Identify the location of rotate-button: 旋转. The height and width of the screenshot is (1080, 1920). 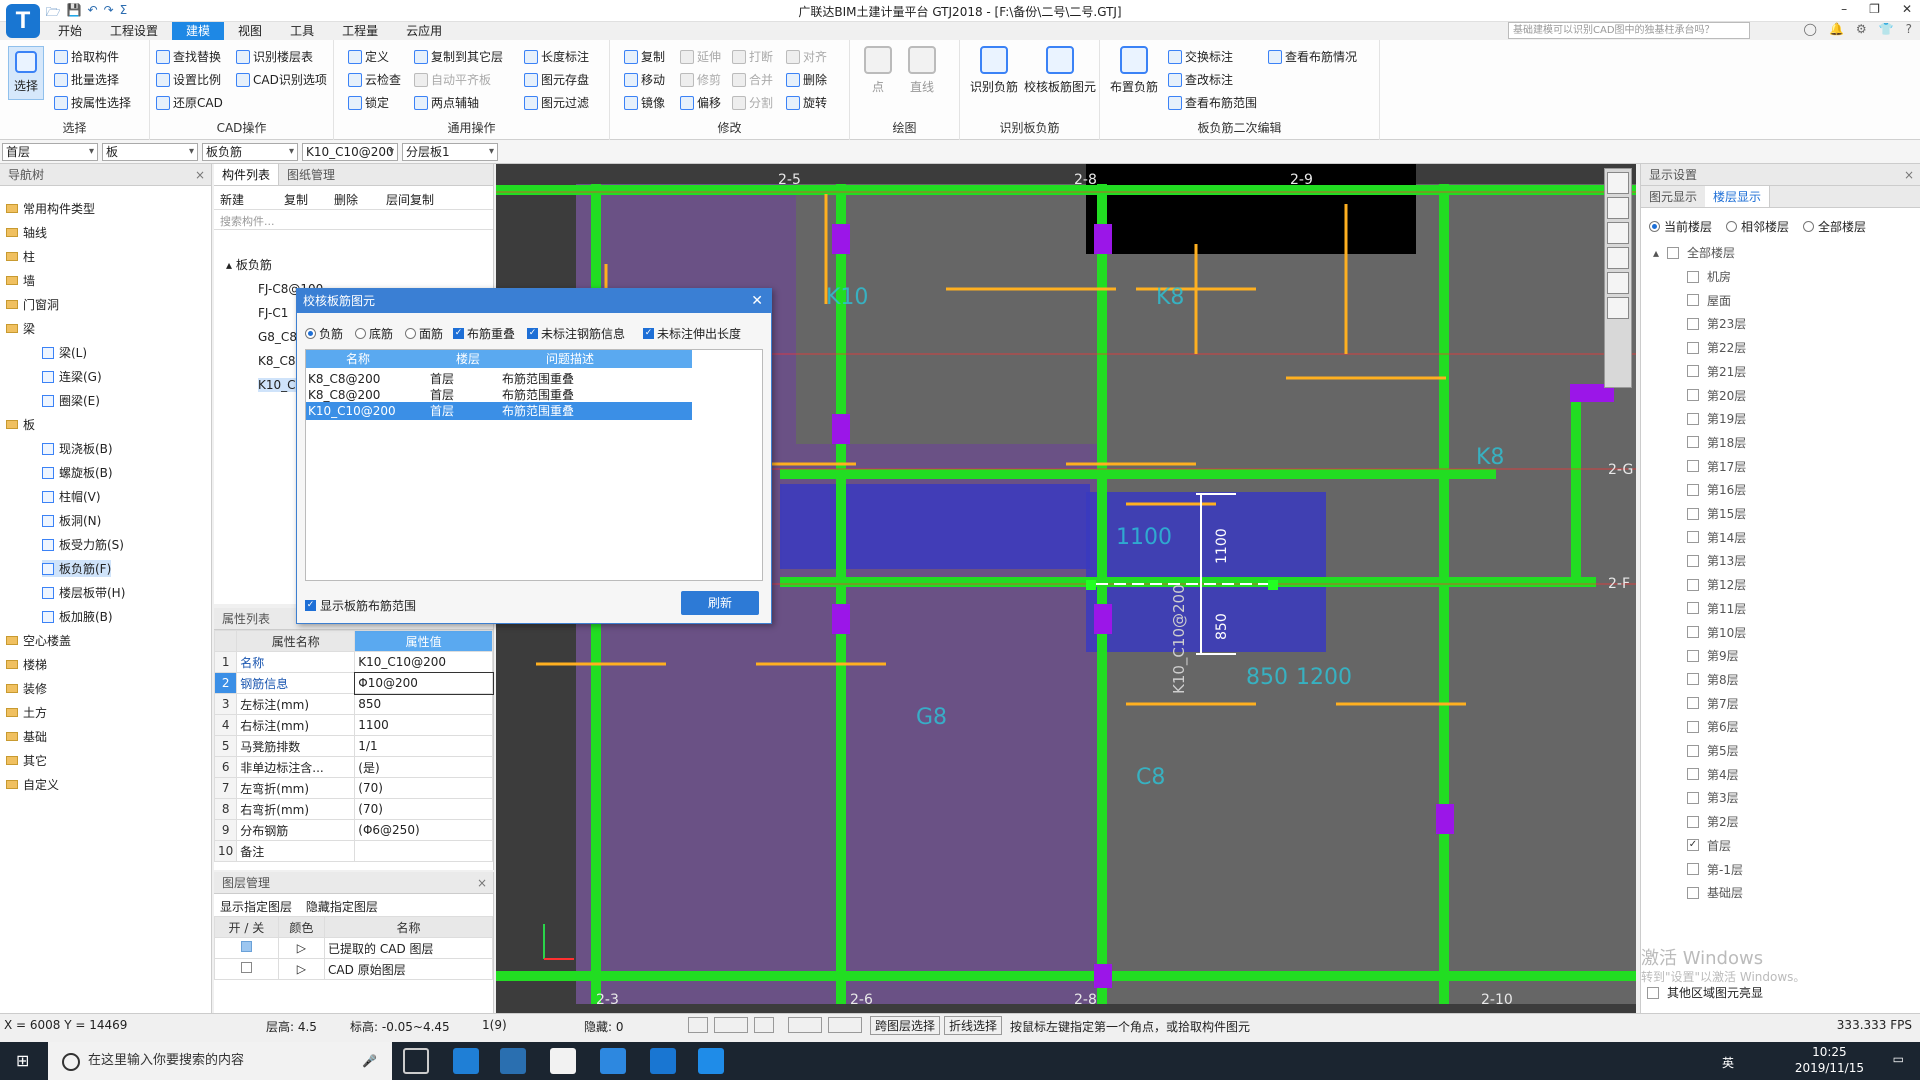
(806, 102).